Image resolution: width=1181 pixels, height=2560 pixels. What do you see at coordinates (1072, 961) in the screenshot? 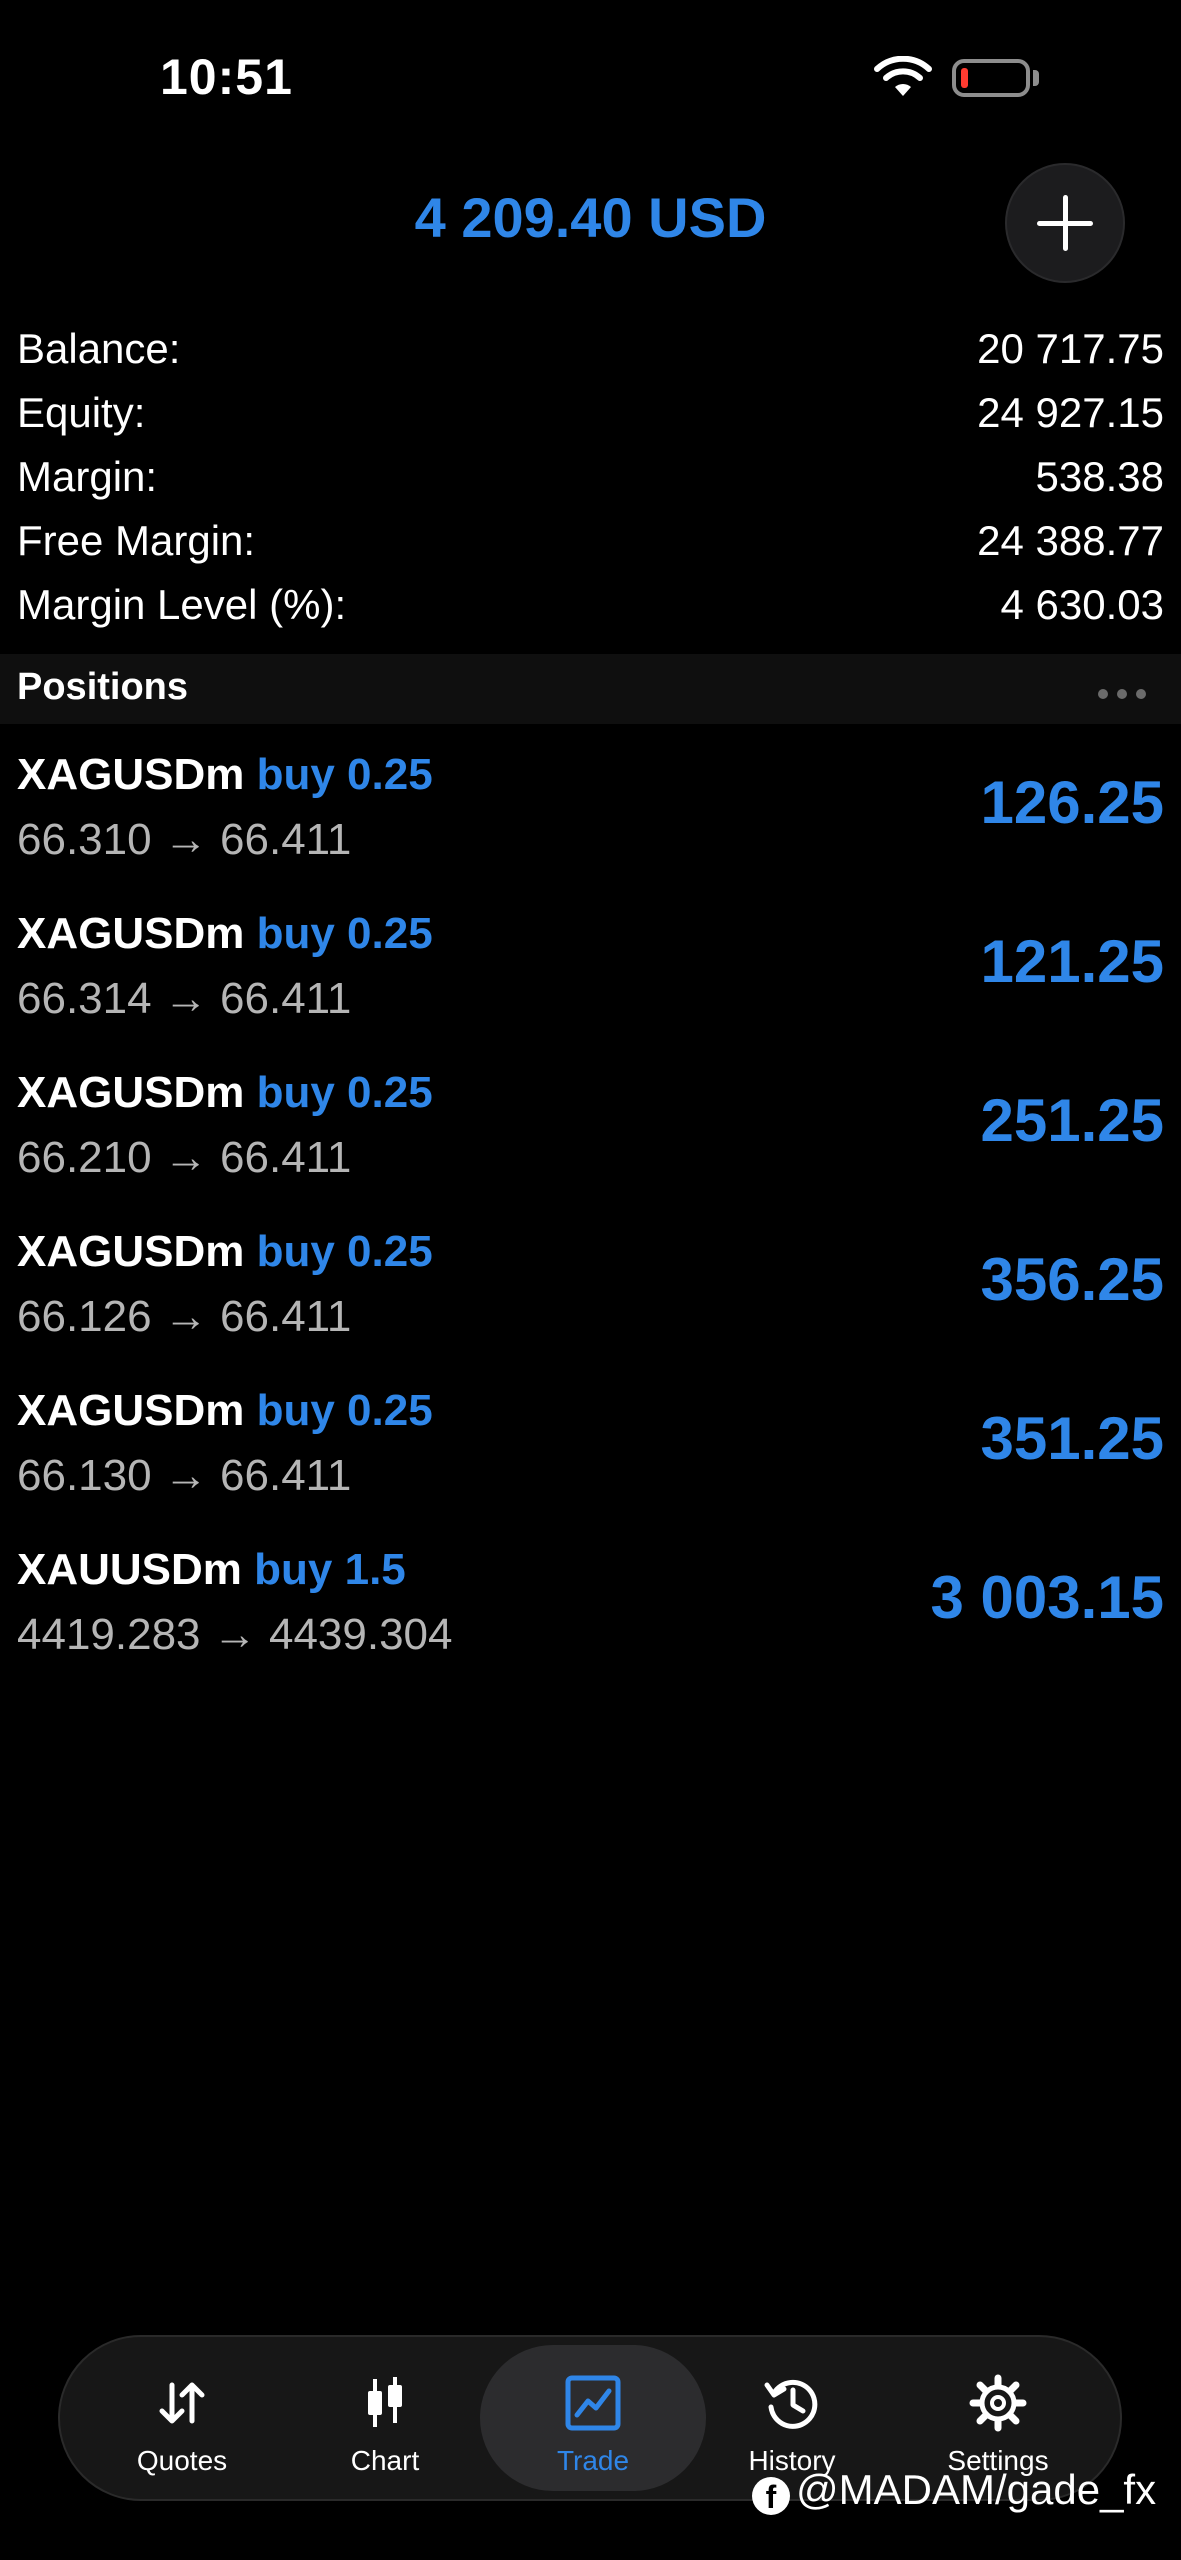
I see `position-profit: 121.25` at bounding box center [1072, 961].